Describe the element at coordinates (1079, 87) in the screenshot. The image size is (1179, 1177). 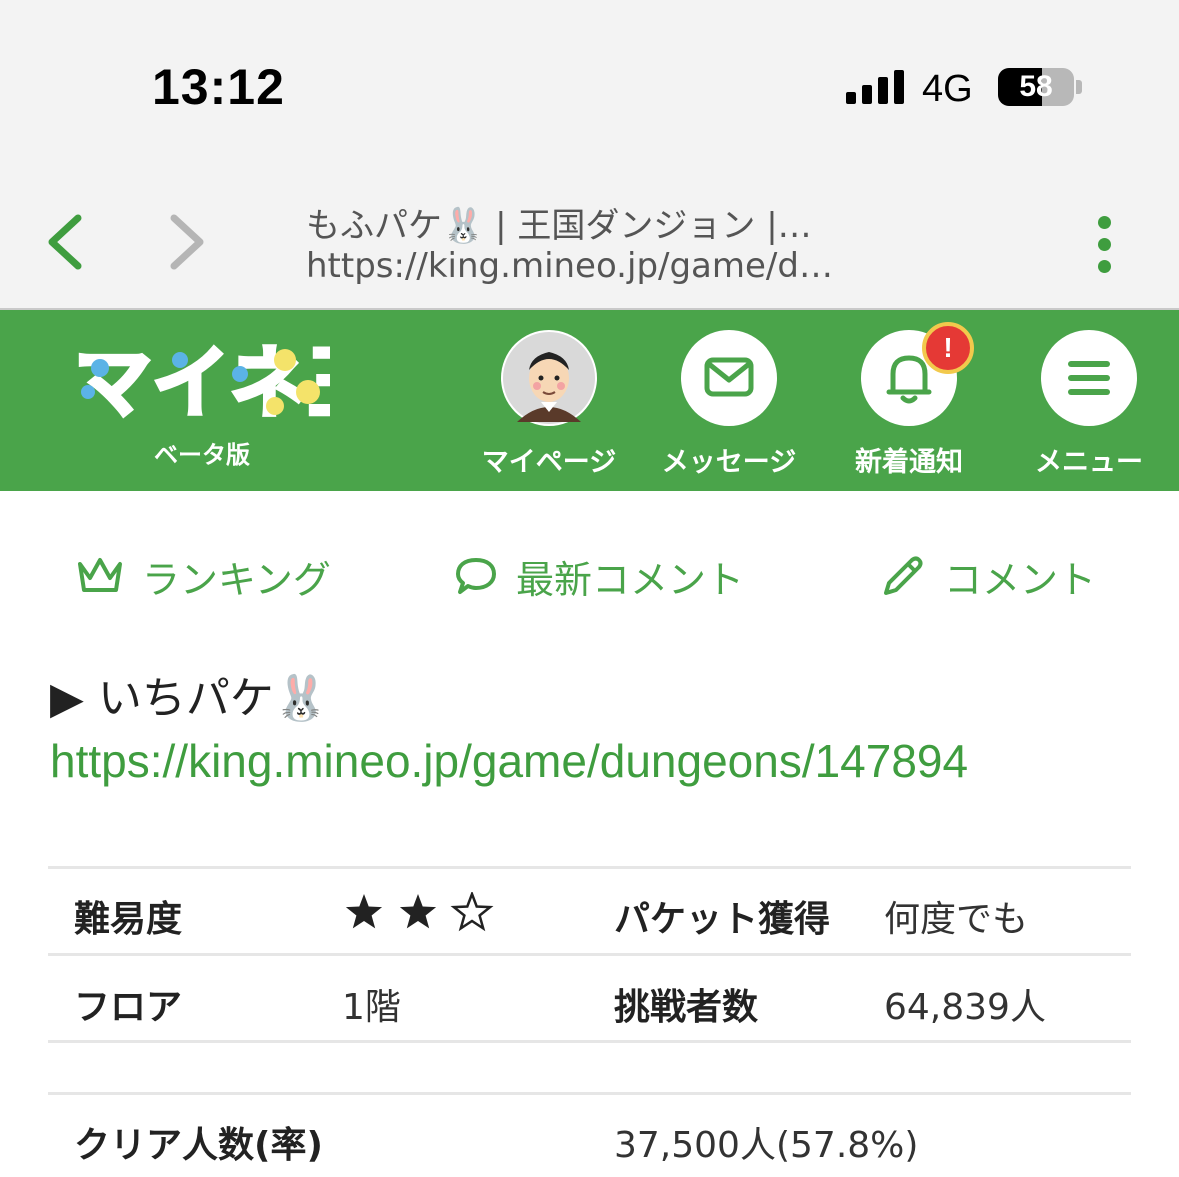
I see `battery-tip` at that location.